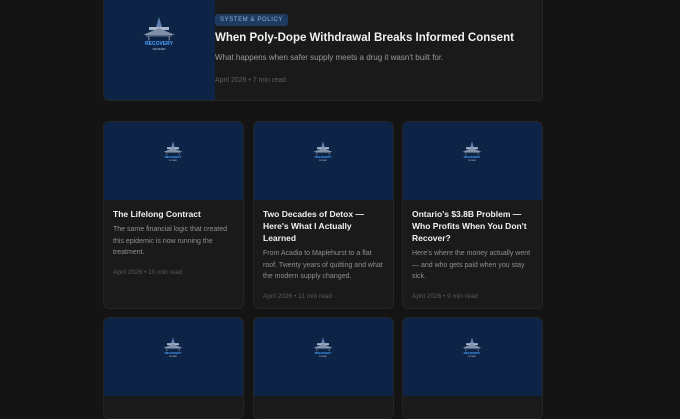 The image size is (680, 419). Describe the element at coordinates (297, 296) in the screenshot. I see `article-meta: April 2026 • 11 min read` at that location.